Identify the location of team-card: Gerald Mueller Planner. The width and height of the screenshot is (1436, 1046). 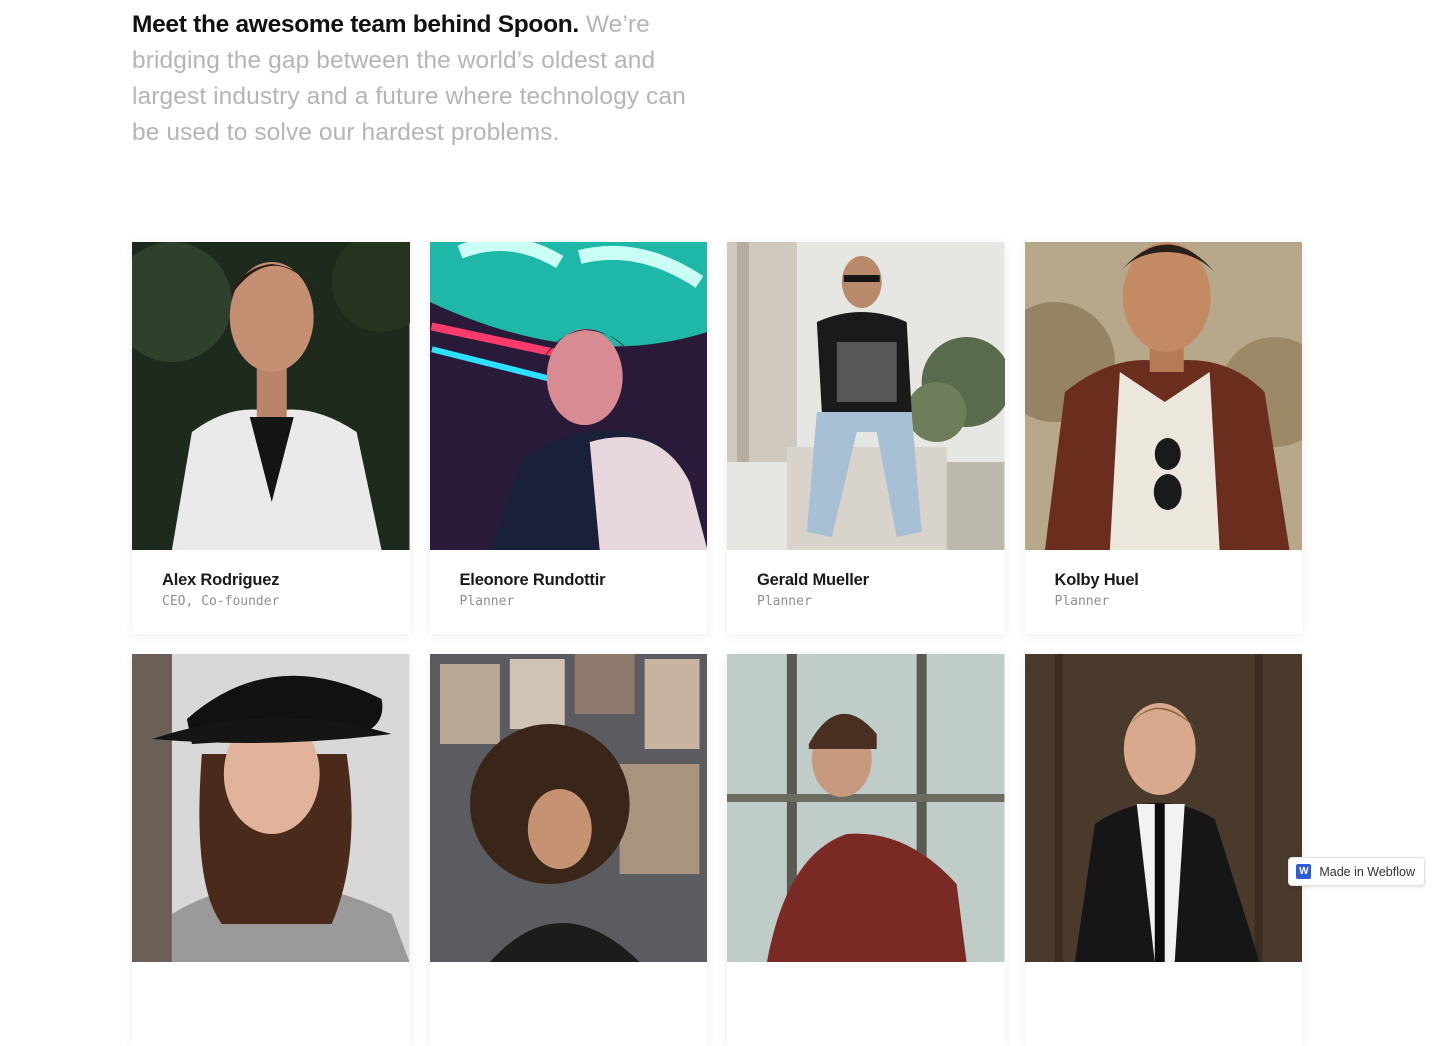
(866, 438).